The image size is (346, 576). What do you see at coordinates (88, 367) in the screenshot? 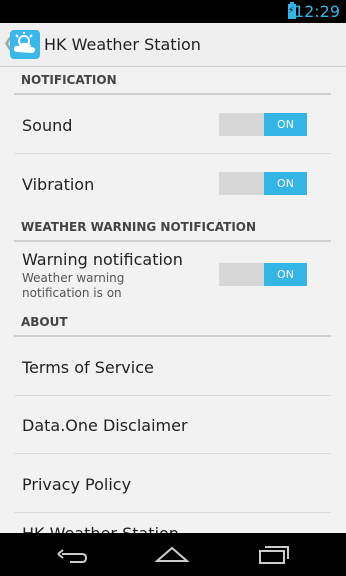
I see `about-item-label: Terms of Service` at bounding box center [88, 367].